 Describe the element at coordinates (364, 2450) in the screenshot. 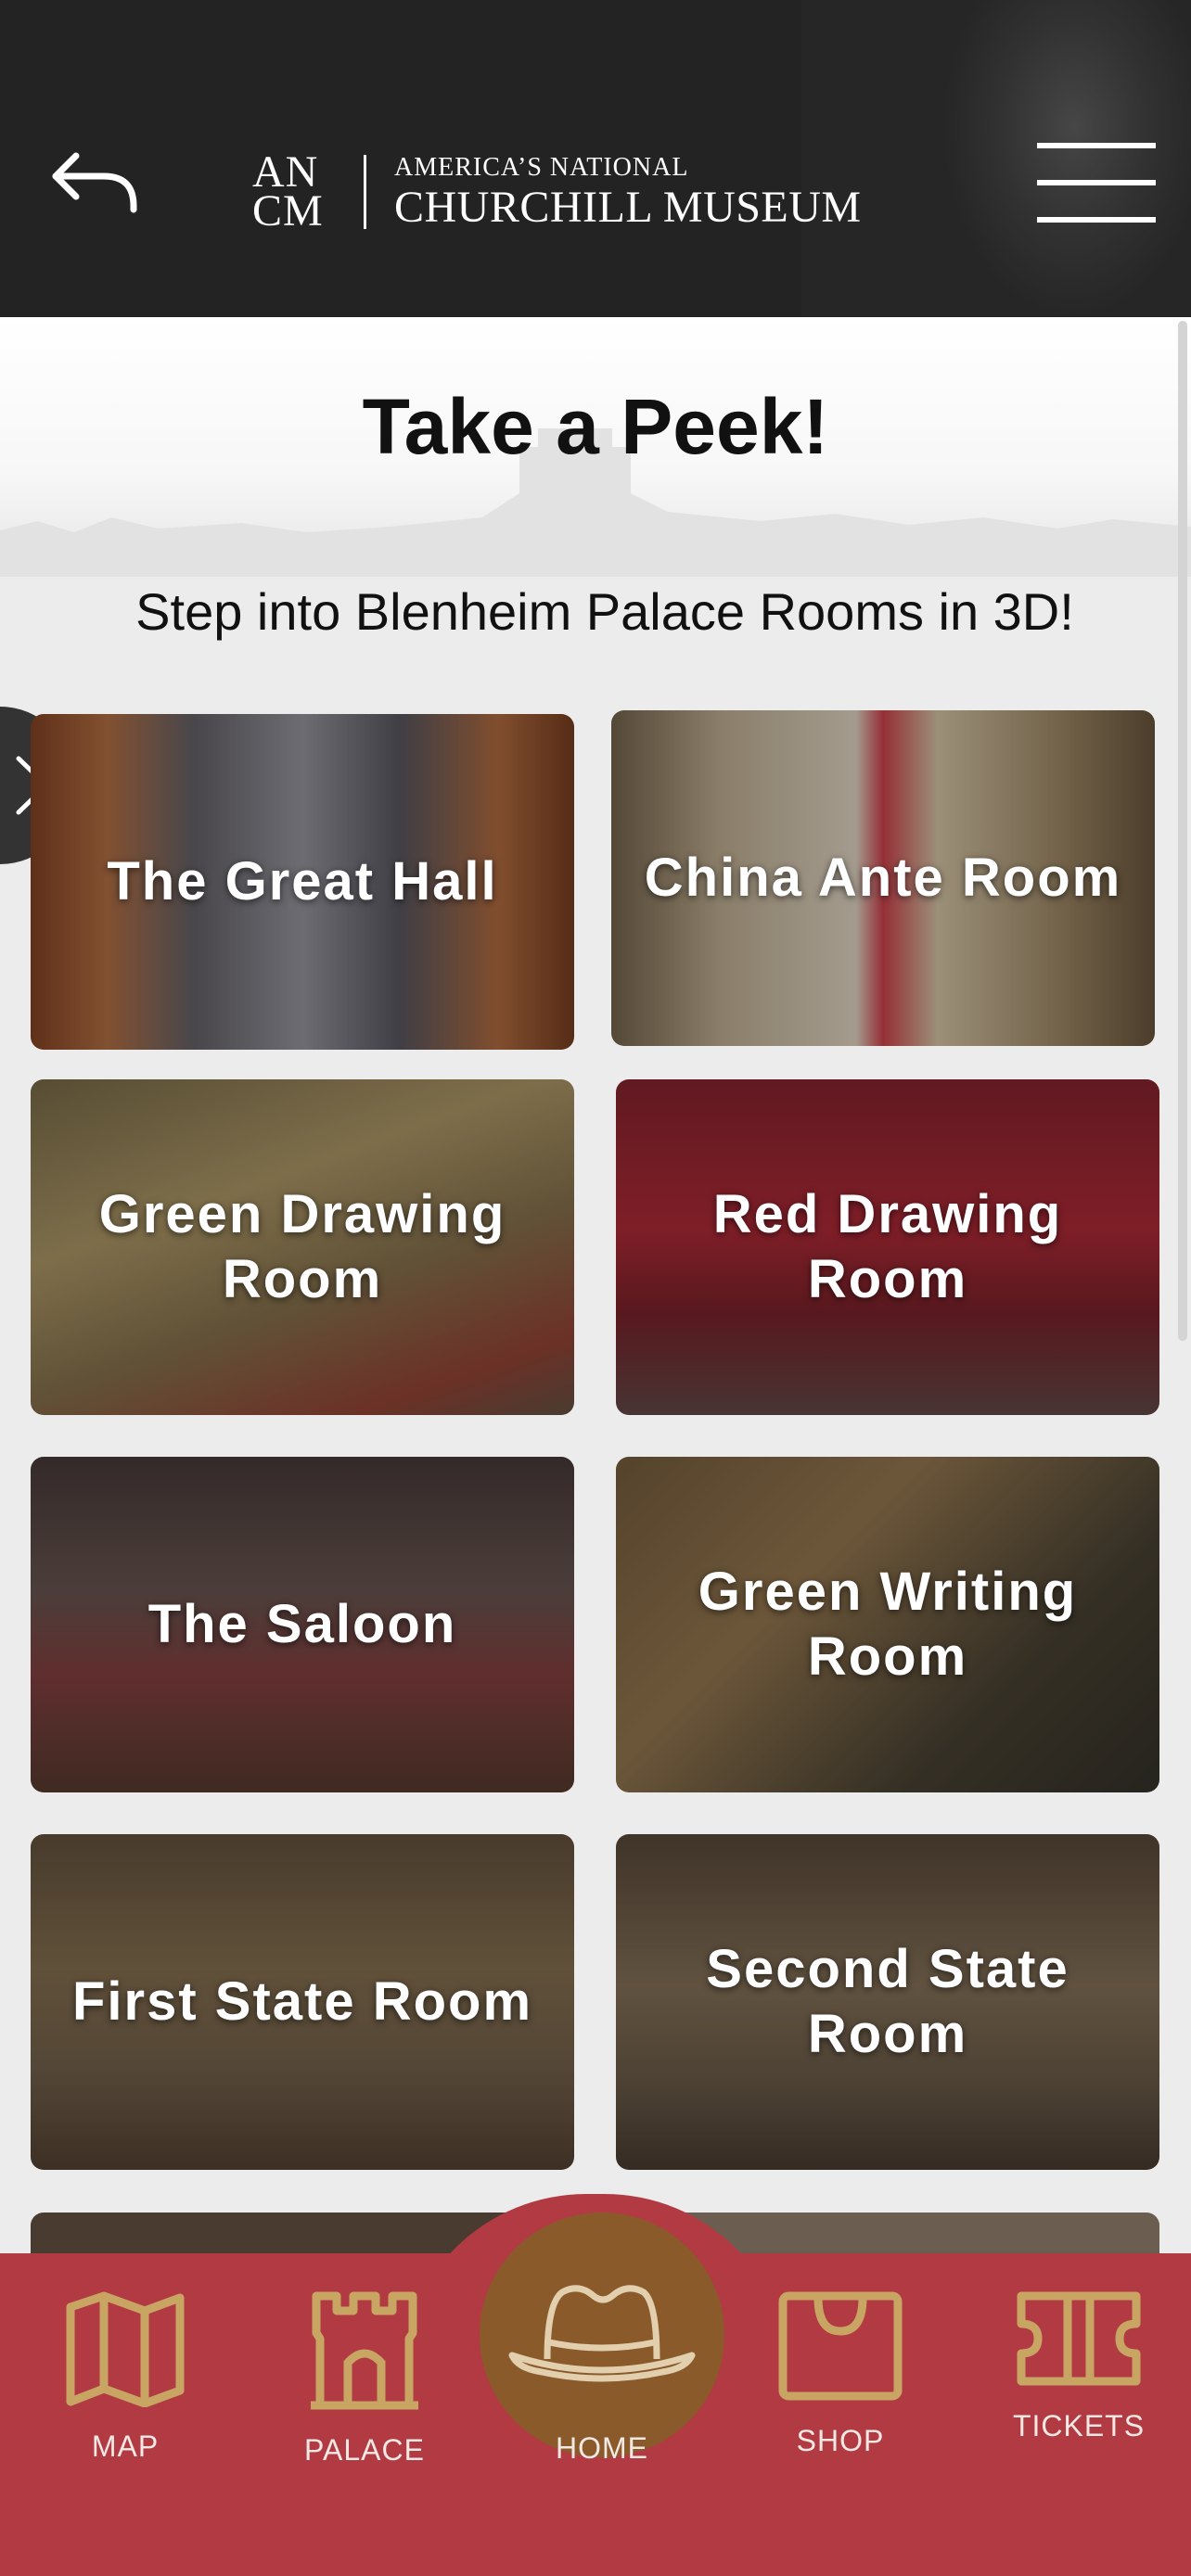

I see `nav-palace-label: PALACE` at that location.